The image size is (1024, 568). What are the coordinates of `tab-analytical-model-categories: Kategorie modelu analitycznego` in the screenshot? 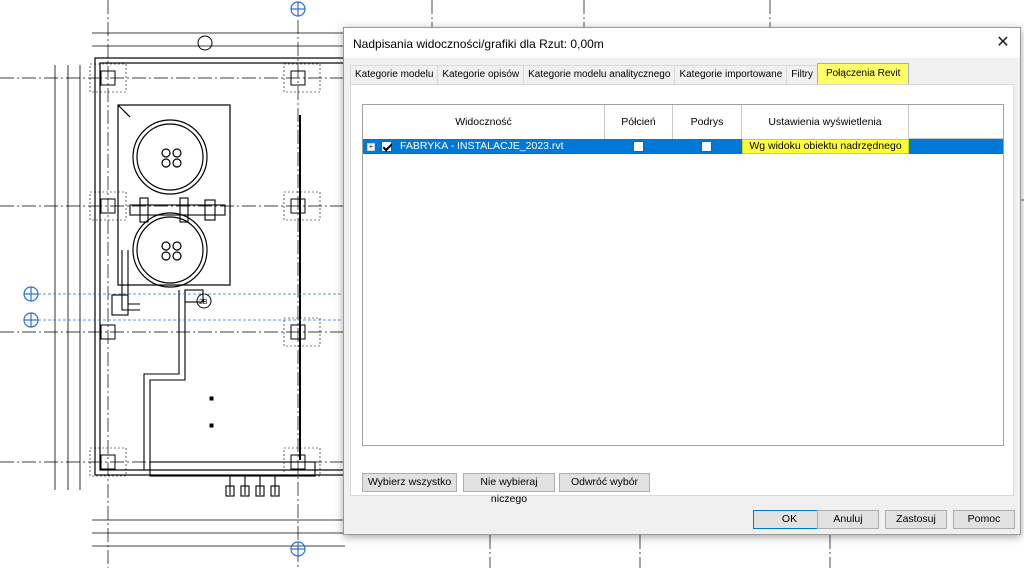 It's located at (599, 74).